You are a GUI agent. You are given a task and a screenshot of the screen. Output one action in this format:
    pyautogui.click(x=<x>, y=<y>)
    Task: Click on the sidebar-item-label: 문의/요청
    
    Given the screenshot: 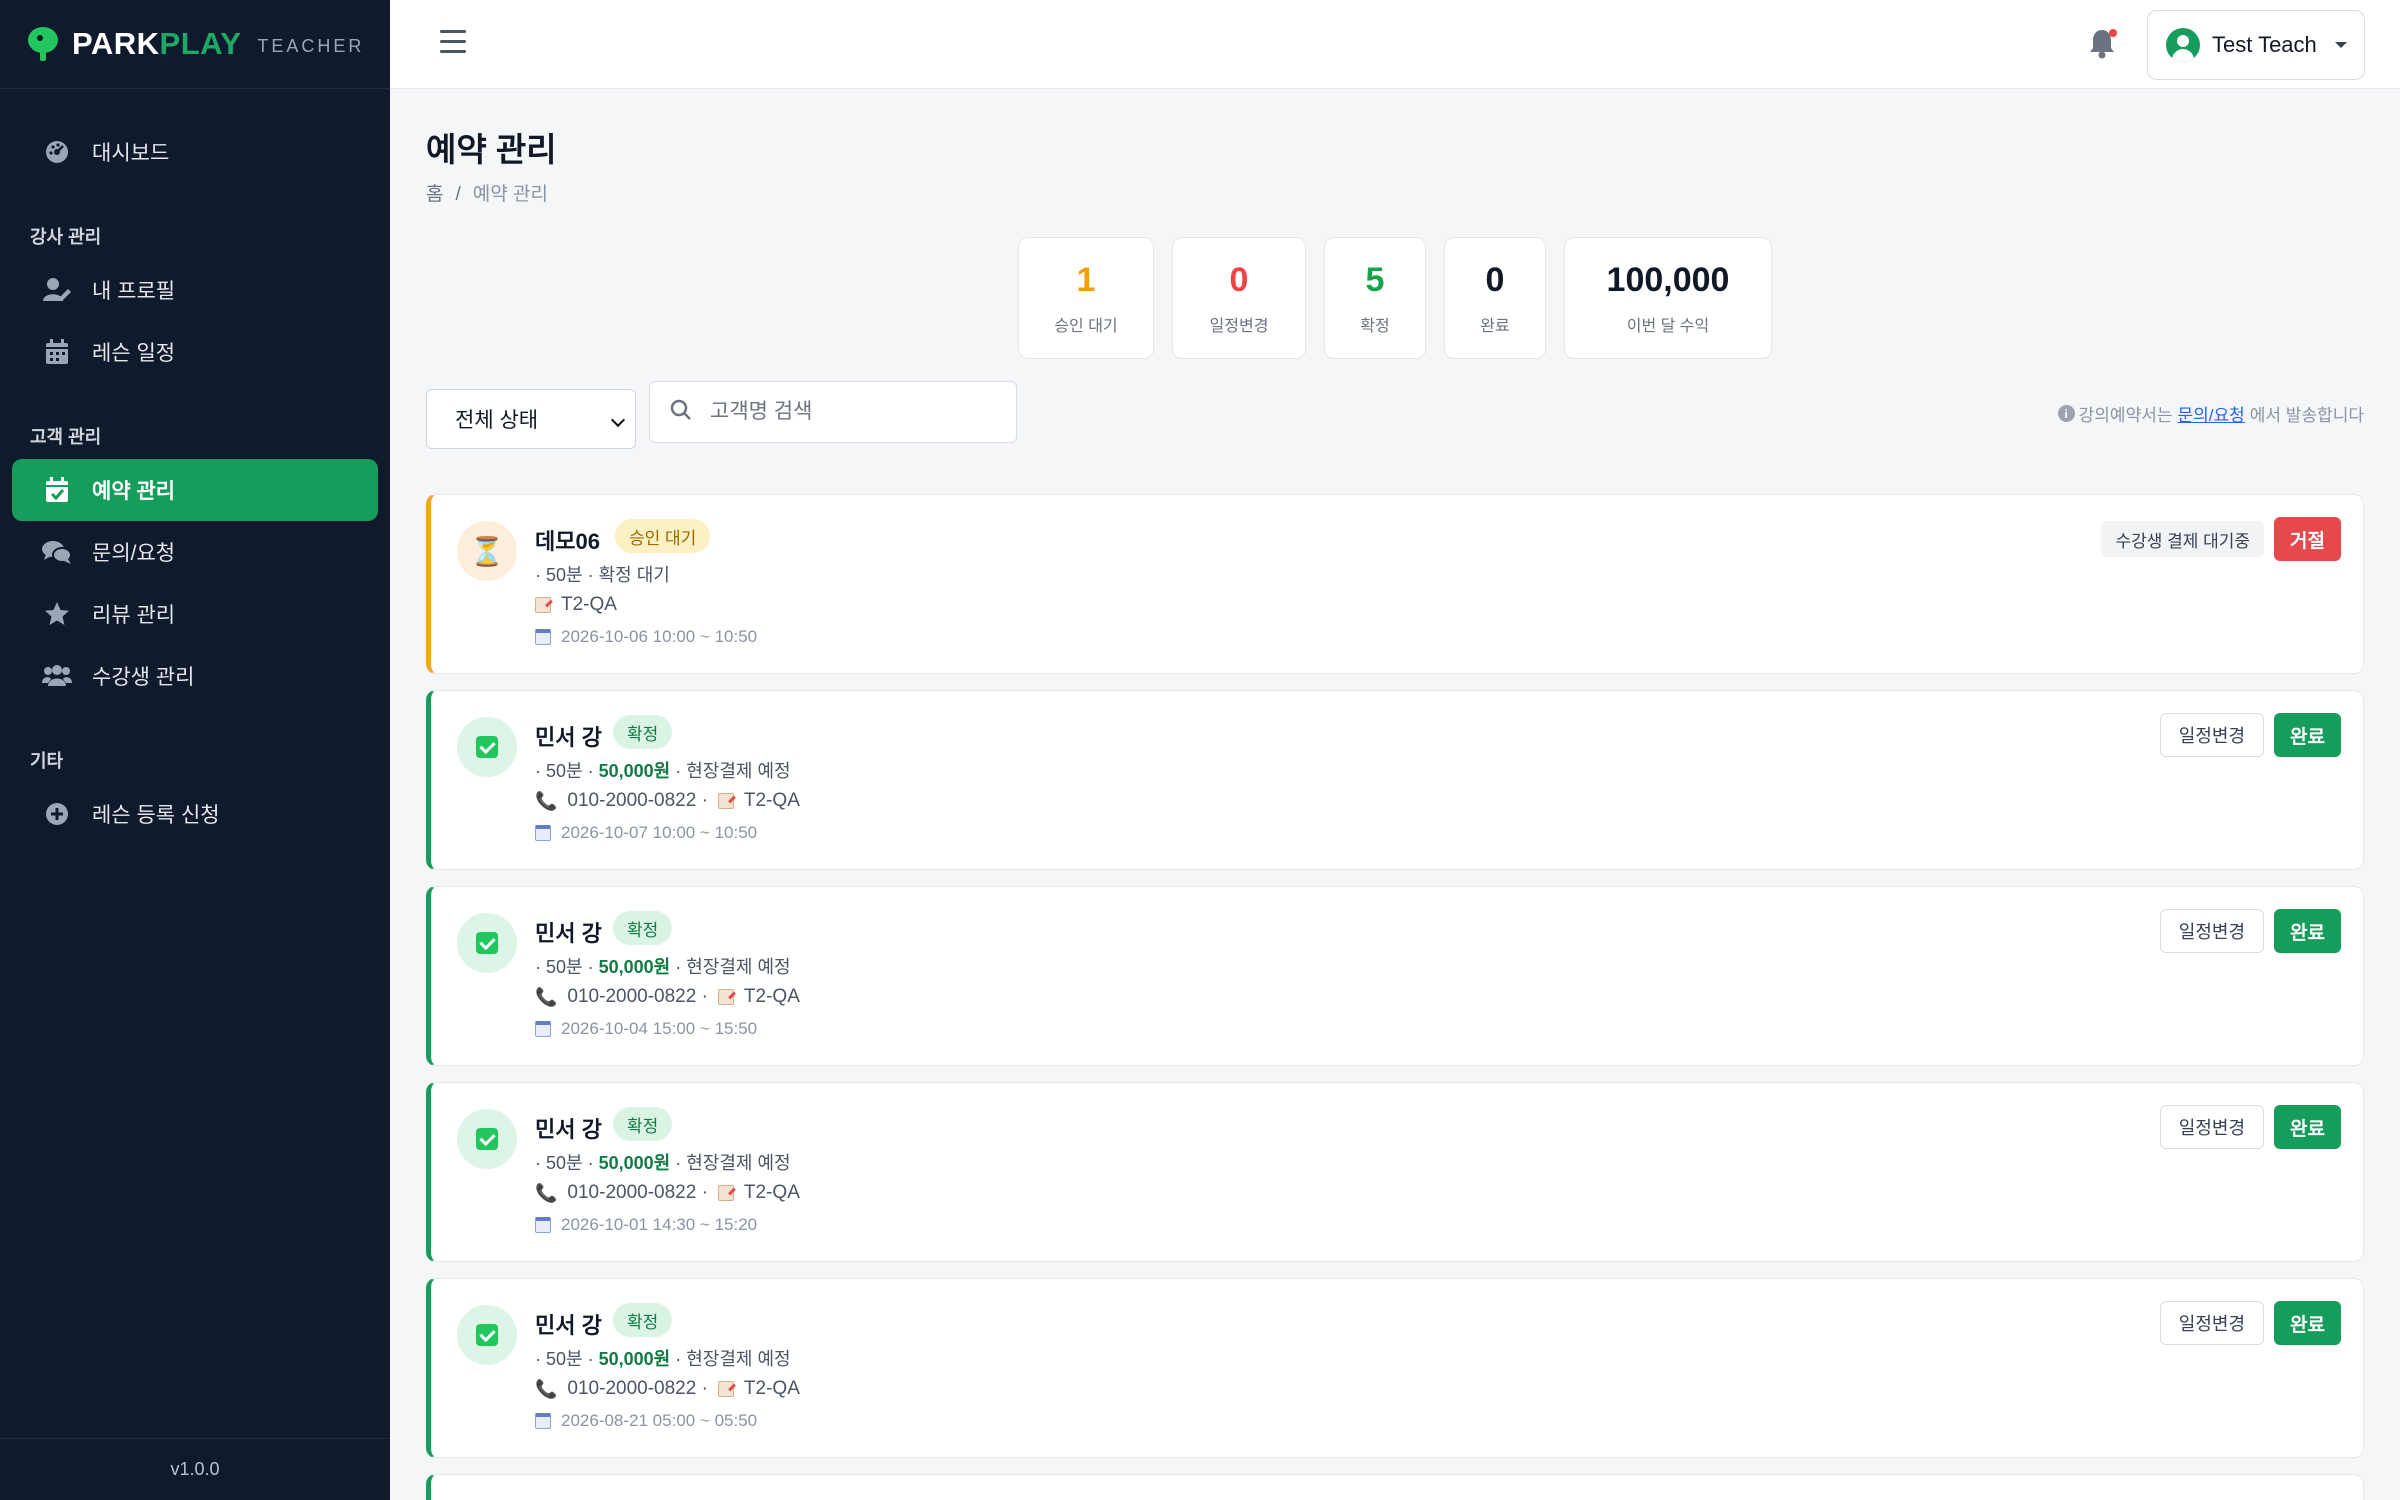 What is the action you would take?
    pyautogui.click(x=134, y=553)
    